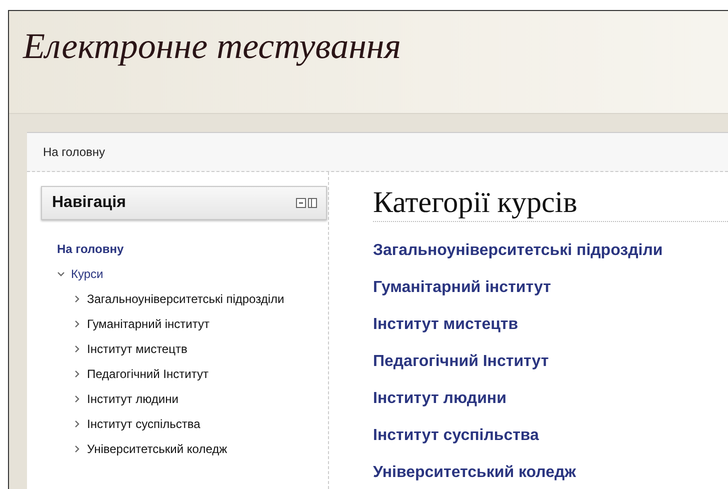 Image resolution: width=728 pixels, height=489 pixels. What do you see at coordinates (147, 373) in the screenshot?
I see `nav-tree-item: Педагогічний Інститут` at bounding box center [147, 373].